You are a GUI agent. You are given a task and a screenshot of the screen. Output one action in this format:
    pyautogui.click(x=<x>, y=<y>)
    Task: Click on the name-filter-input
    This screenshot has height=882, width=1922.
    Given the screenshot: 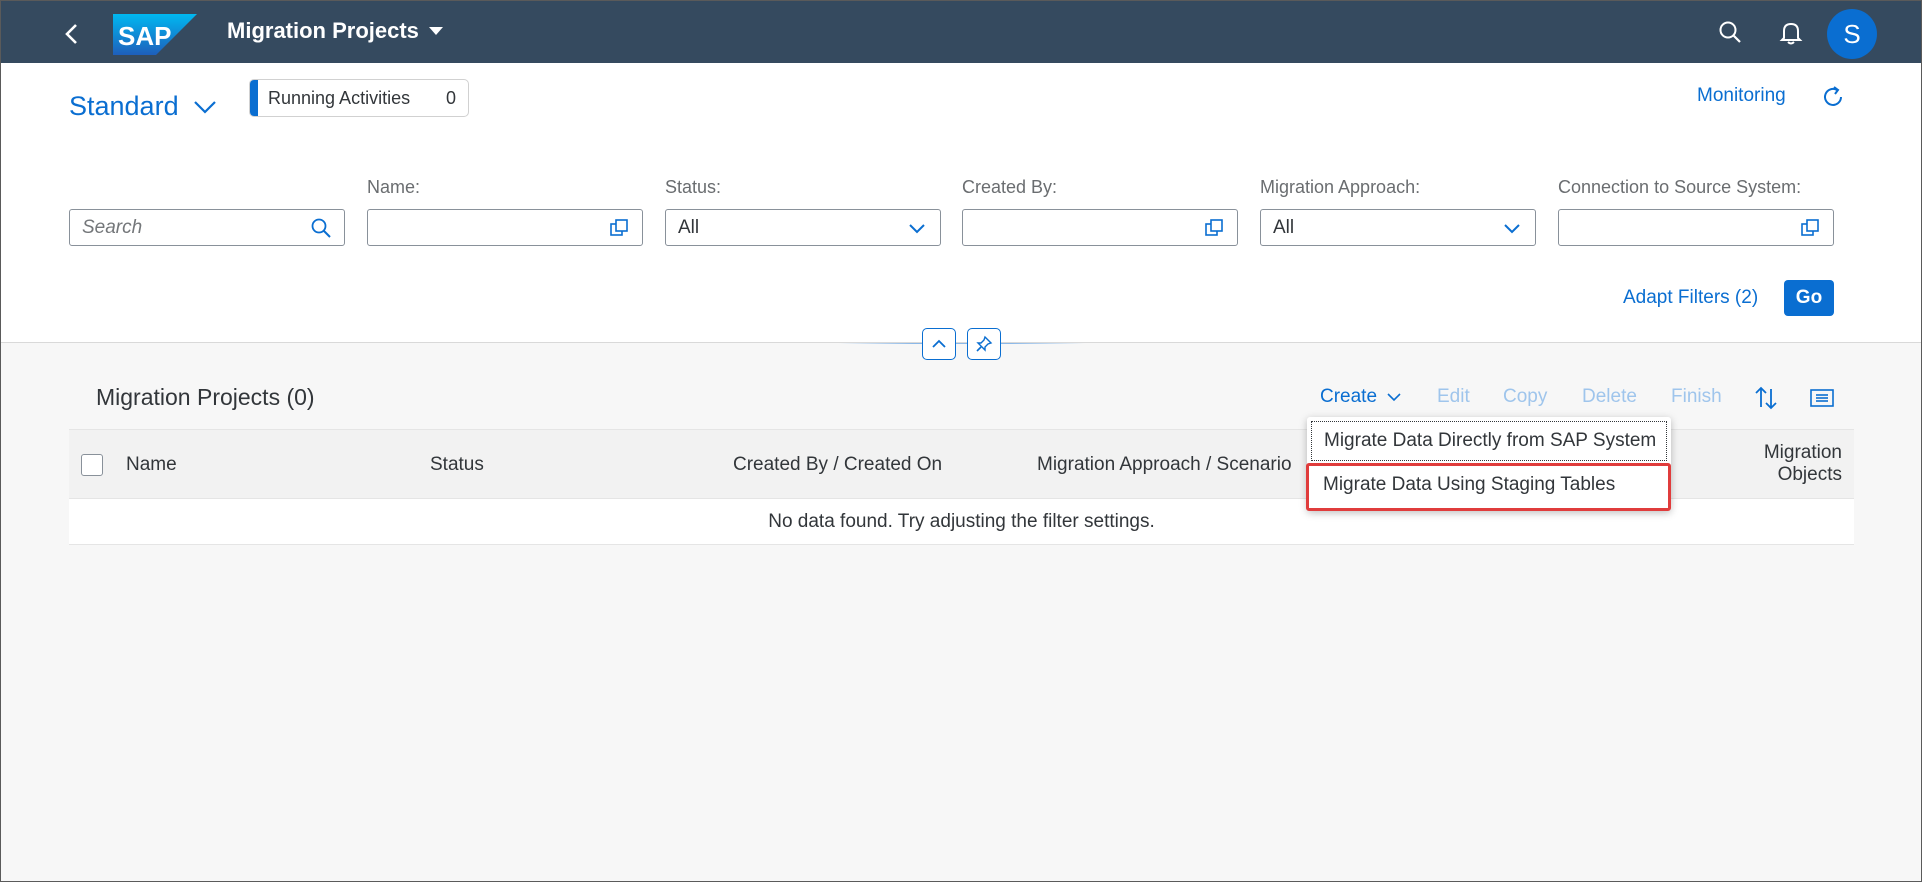 What is the action you would take?
    pyautogui.click(x=505, y=227)
    